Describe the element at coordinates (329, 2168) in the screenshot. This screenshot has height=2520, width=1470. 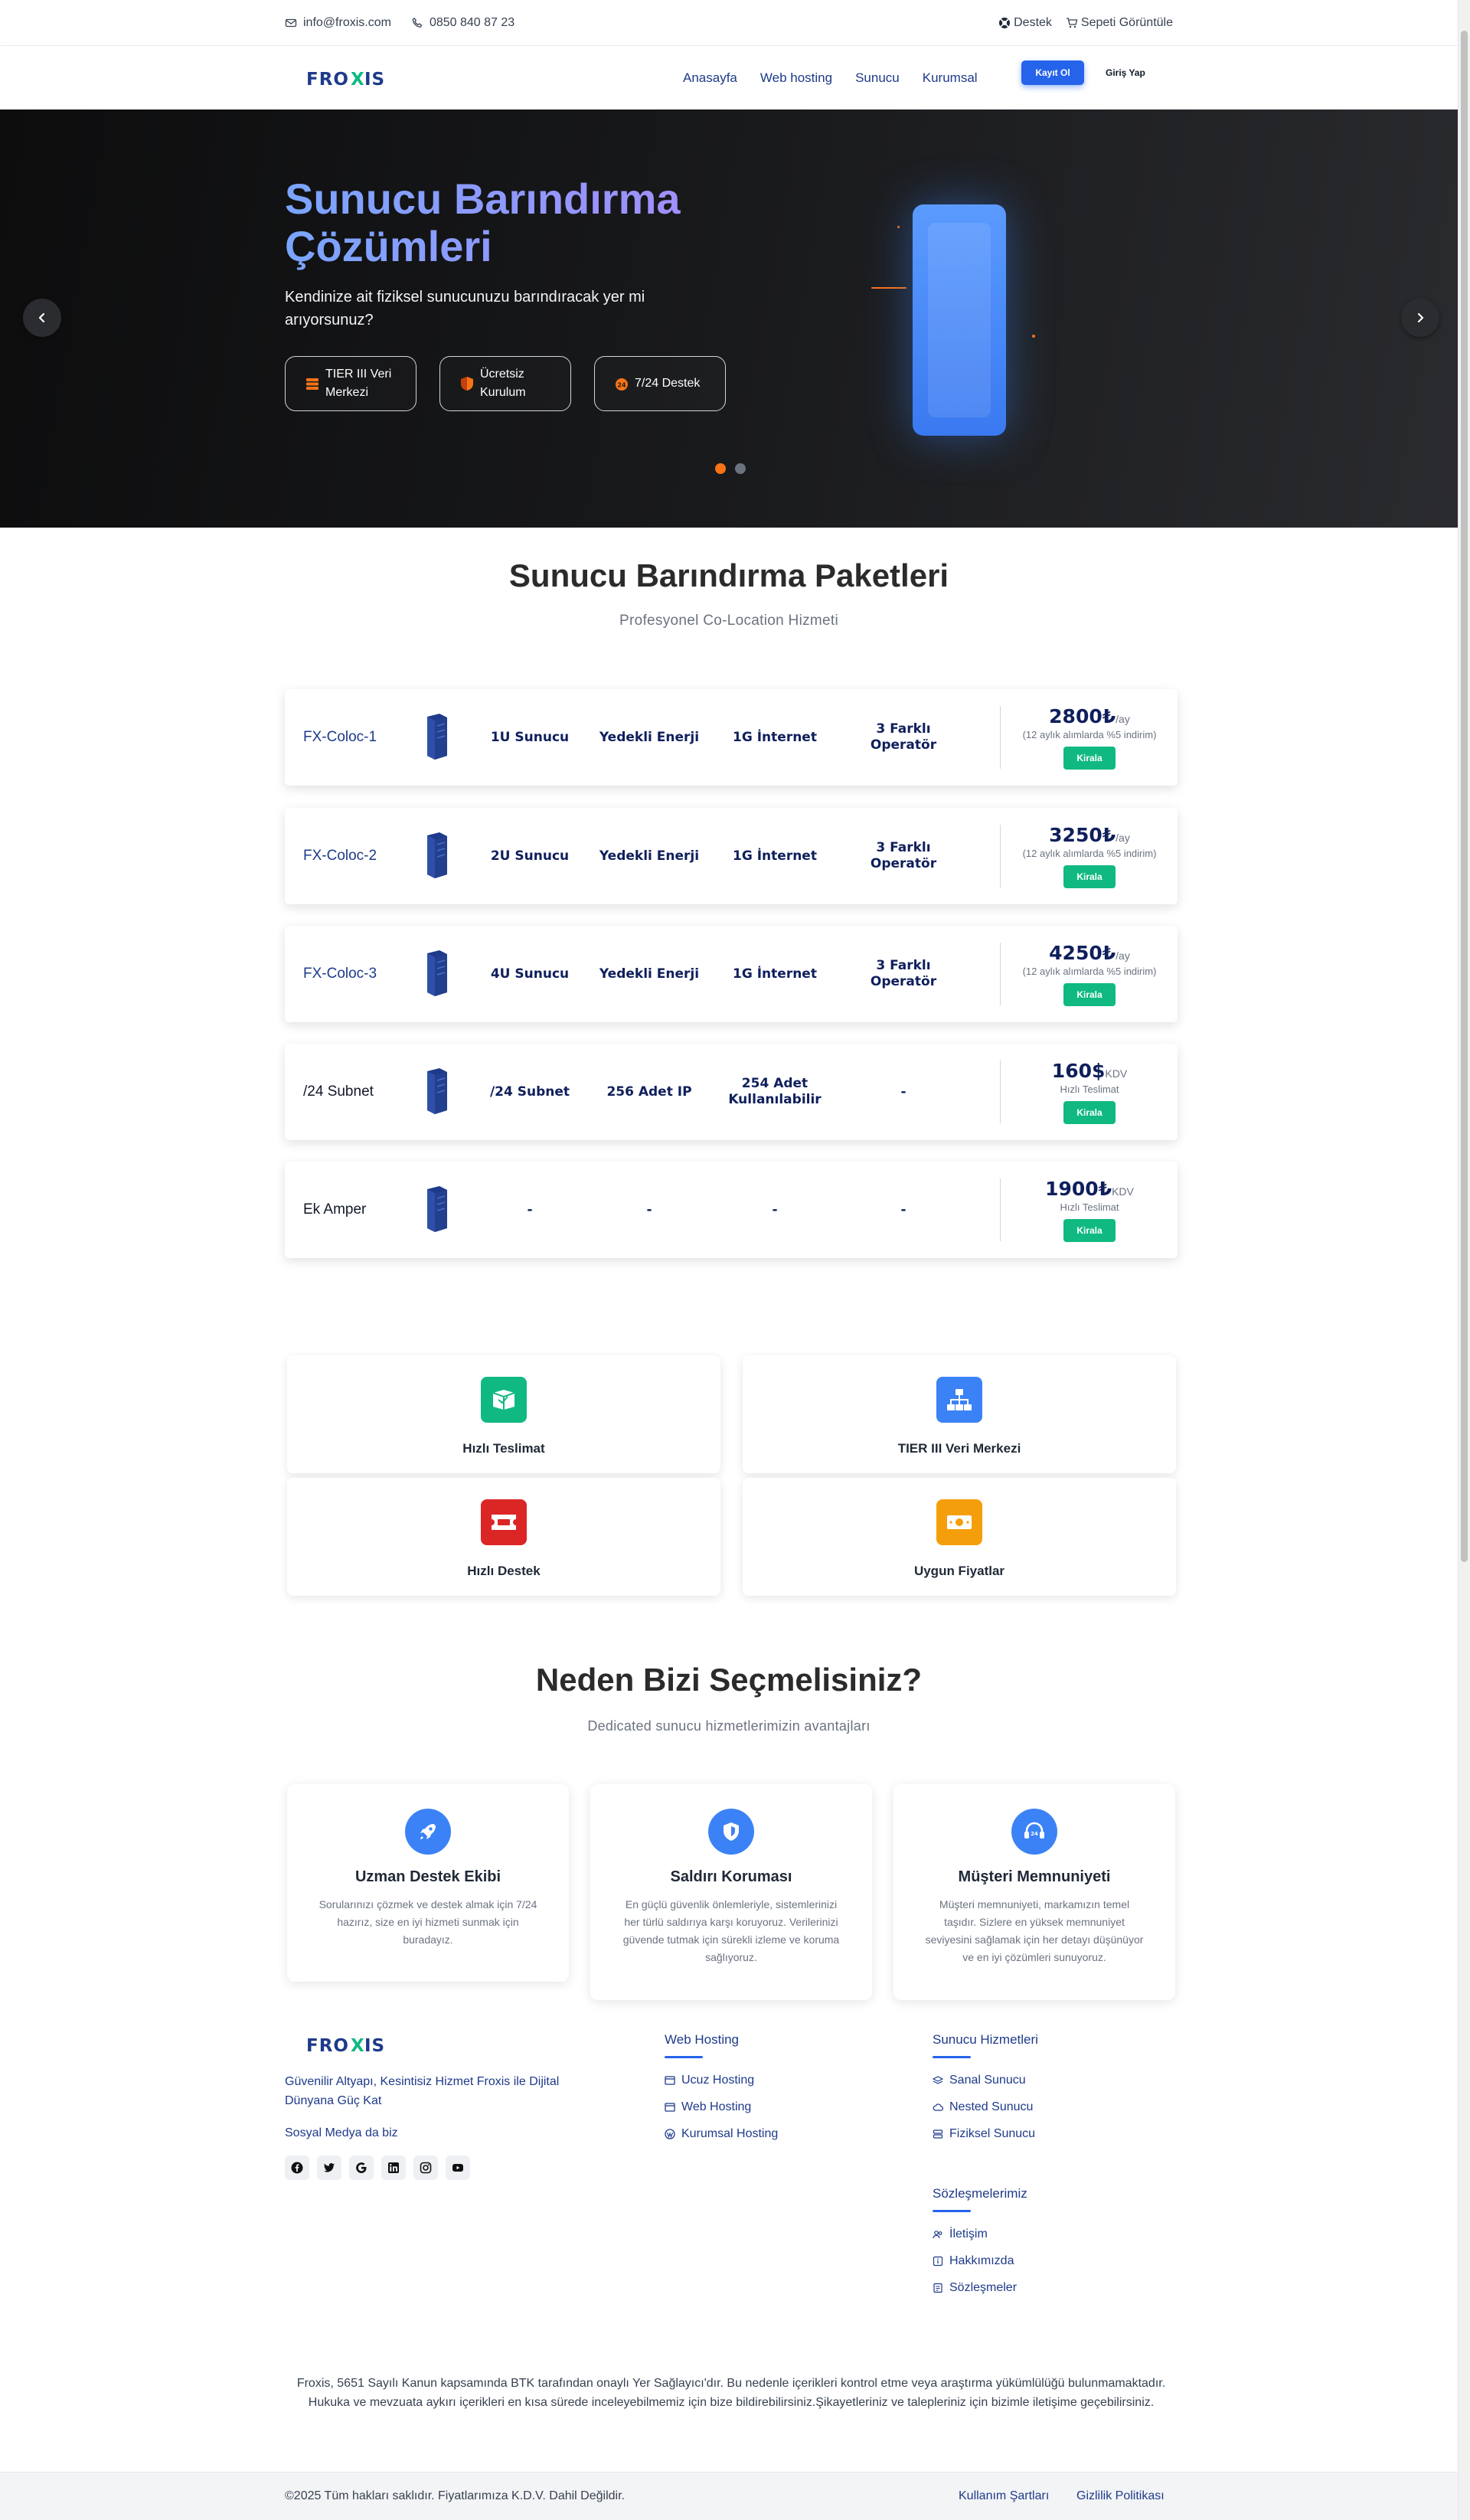
I see `twitter-icon` at that location.